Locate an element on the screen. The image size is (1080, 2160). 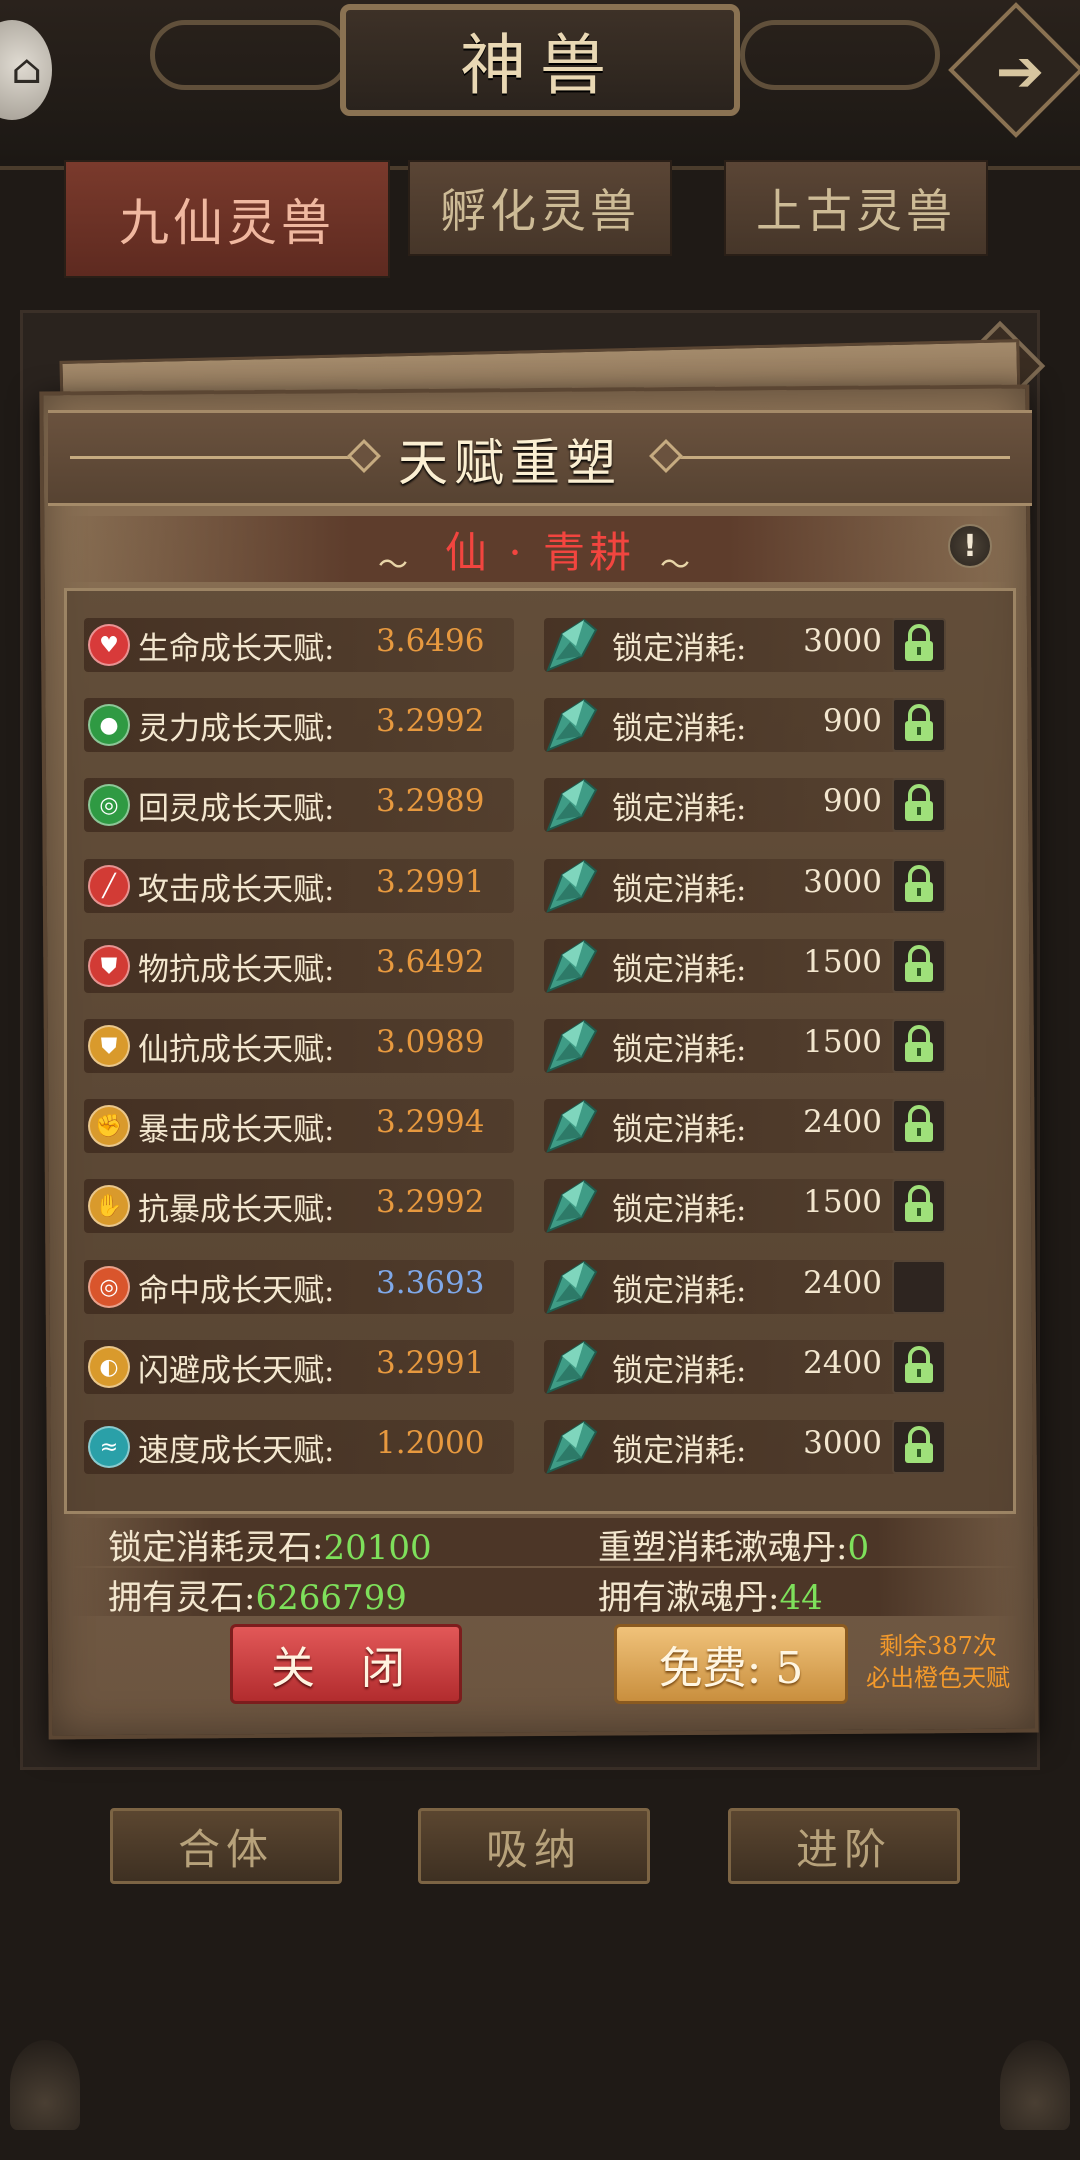
header-divider-left is located at coordinates (215, 457).